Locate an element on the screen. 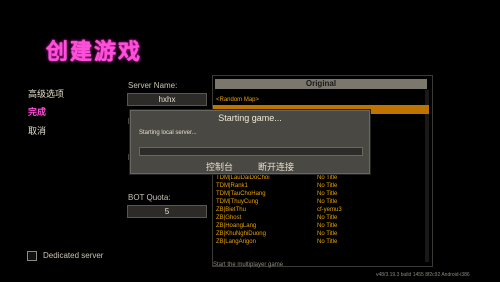  bot-quota-label: BOT Quota: is located at coordinates (149, 197).